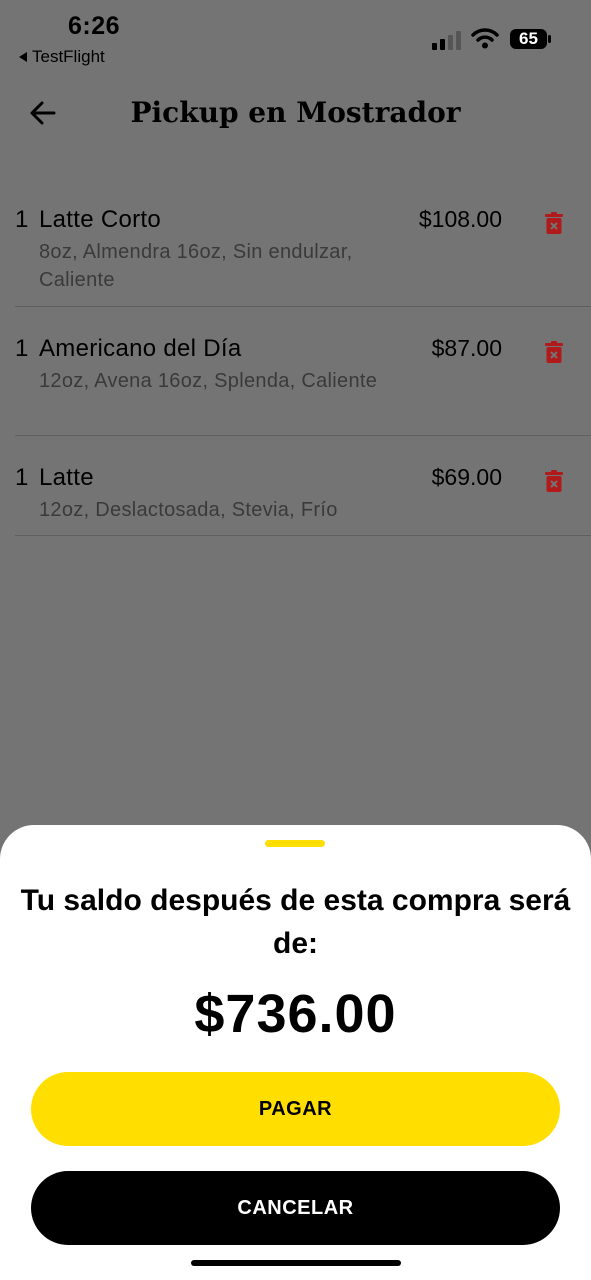 The height and width of the screenshot is (1280, 591). I want to click on page-header: Pickup en Mostrador, so click(295, 116).